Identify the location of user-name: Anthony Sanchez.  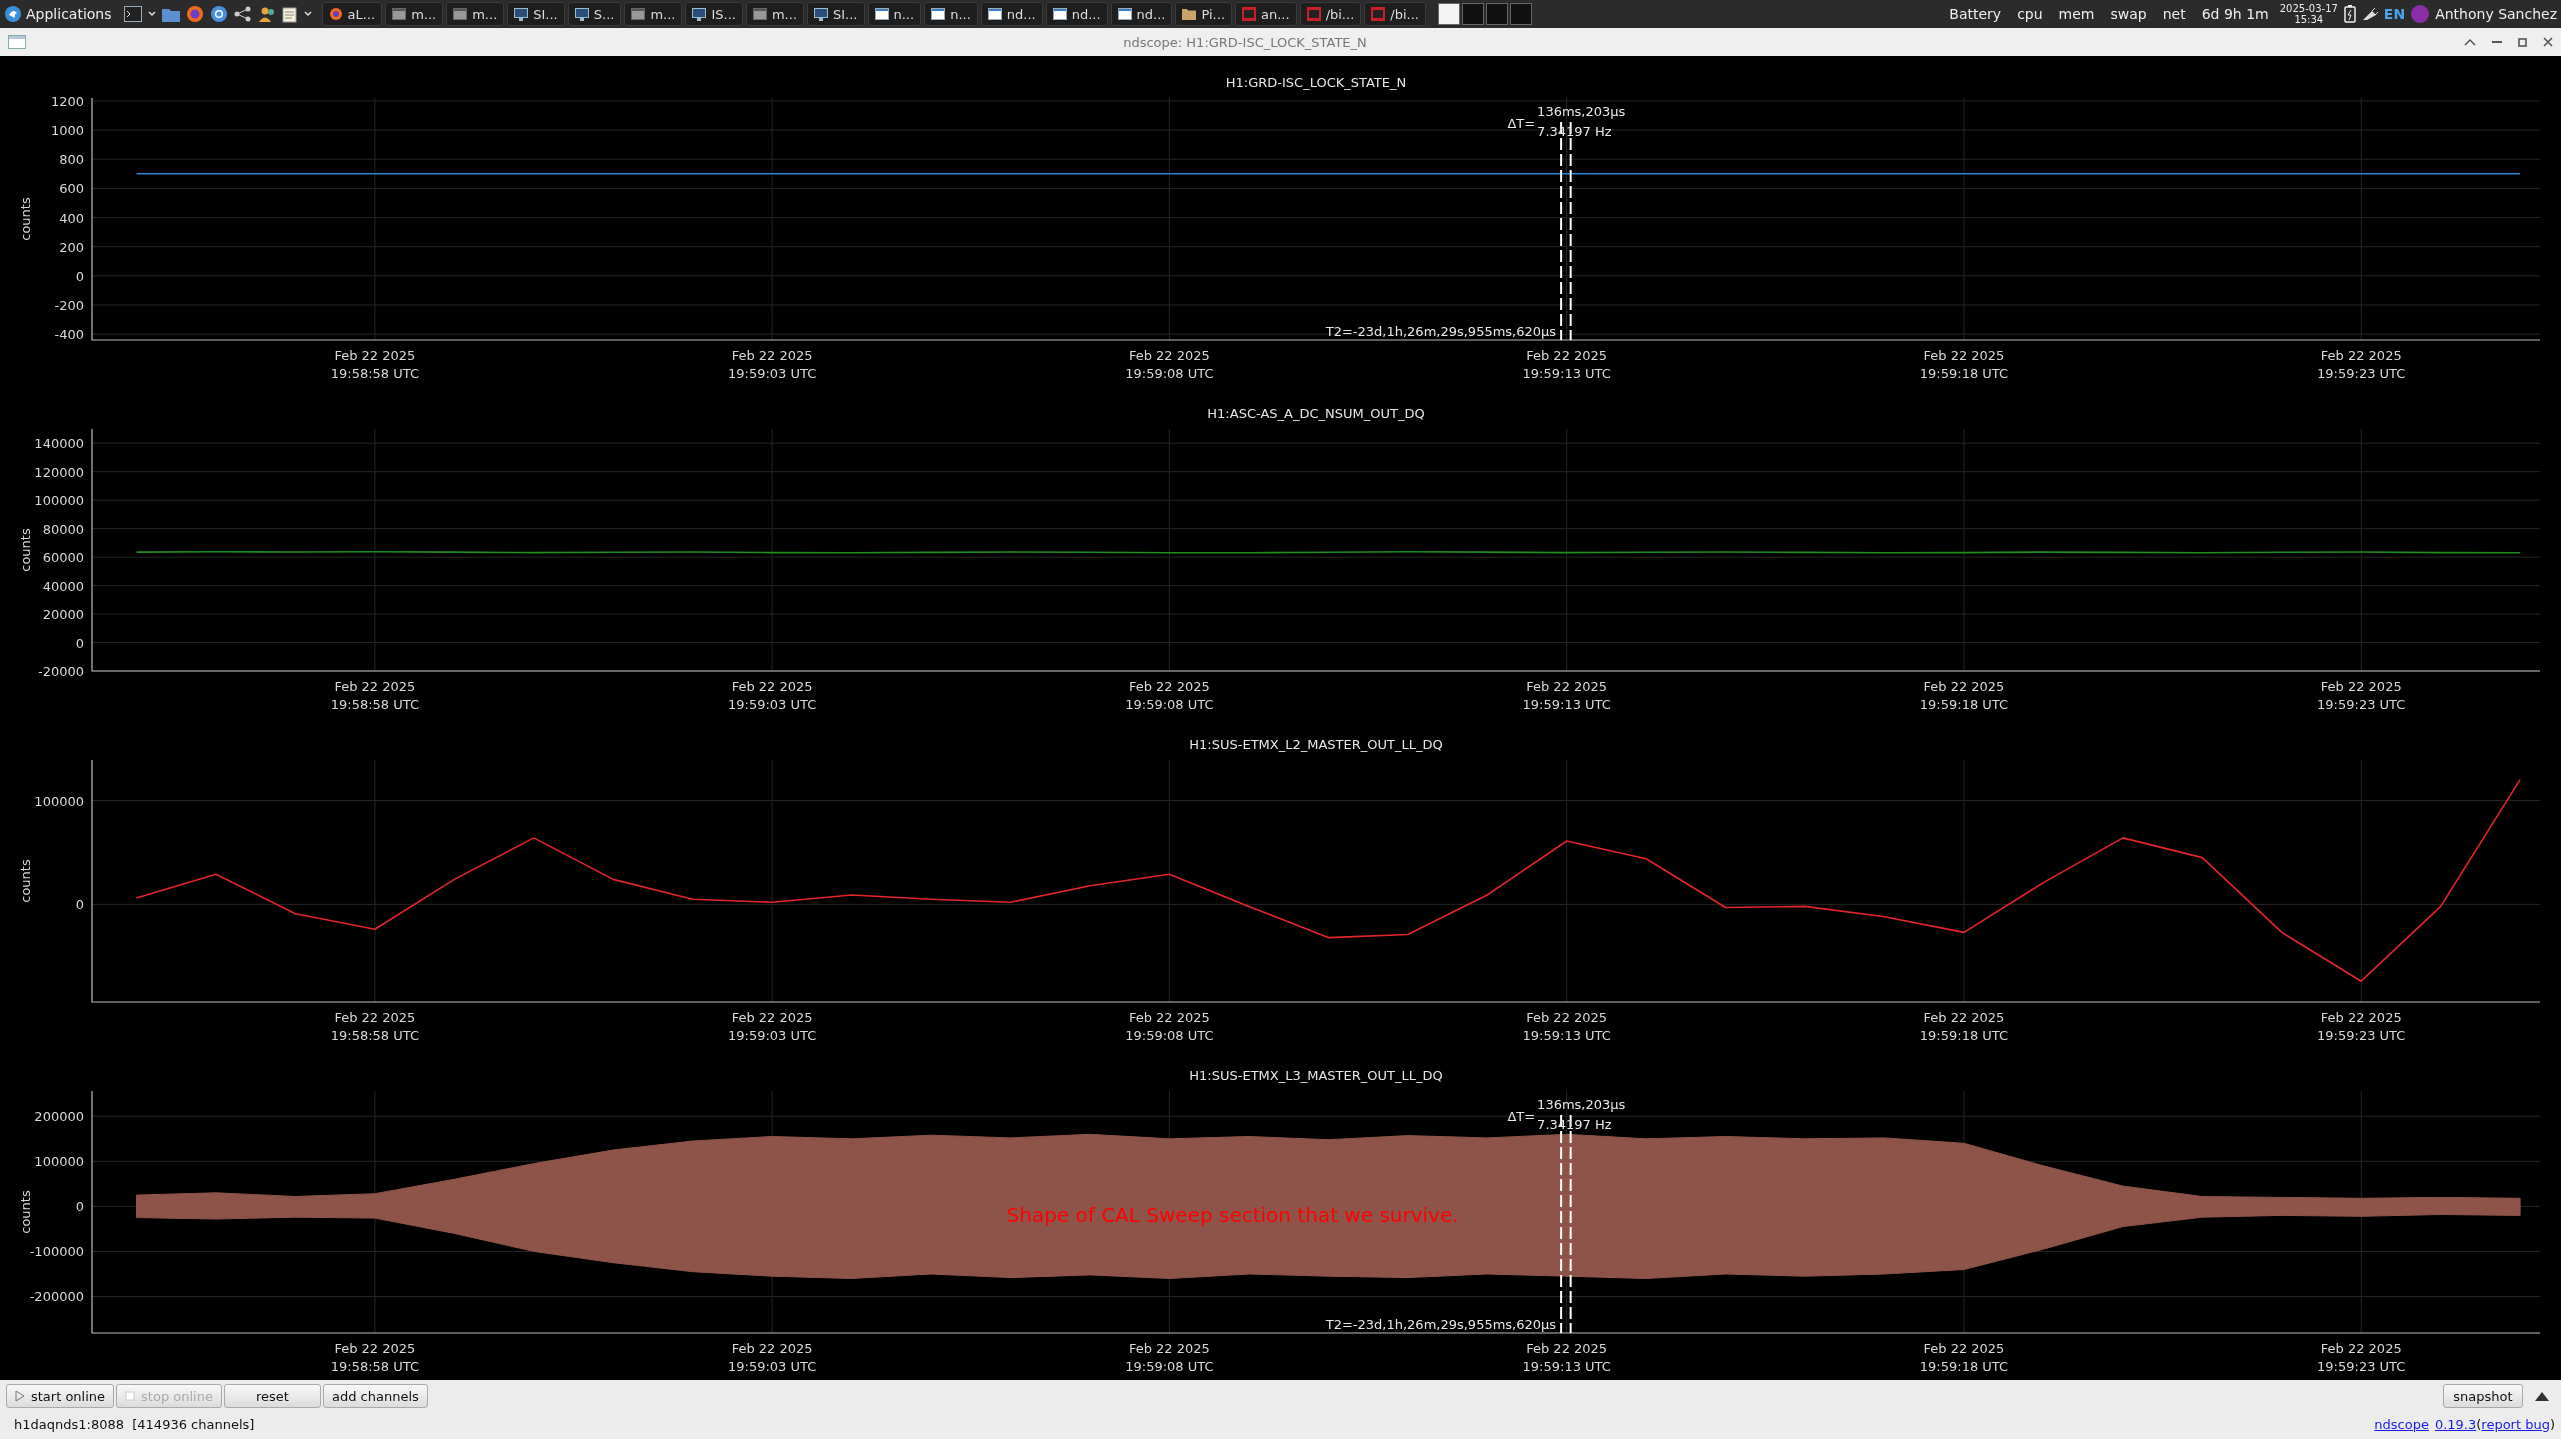
(2496, 14).